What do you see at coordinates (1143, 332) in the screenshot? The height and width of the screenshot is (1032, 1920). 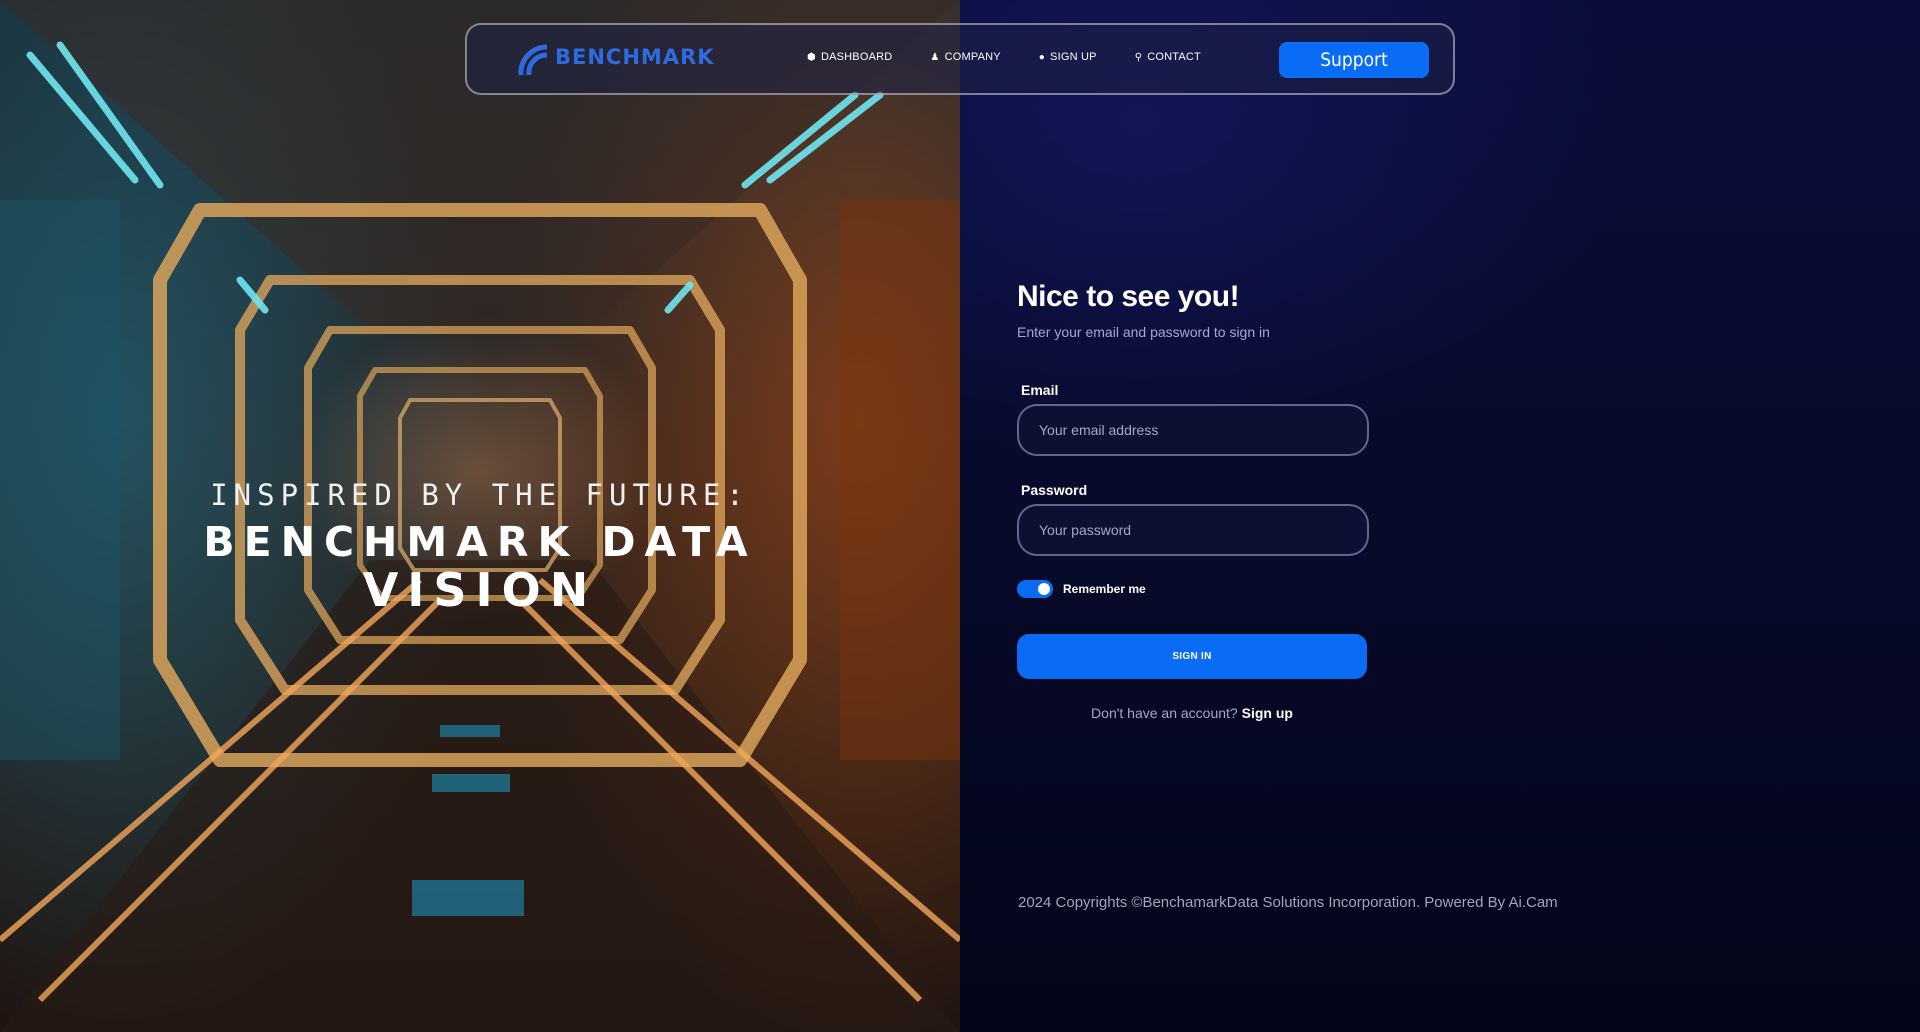 I see `form-subtitle: Enter your email and password to sign in` at bounding box center [1143, 332].